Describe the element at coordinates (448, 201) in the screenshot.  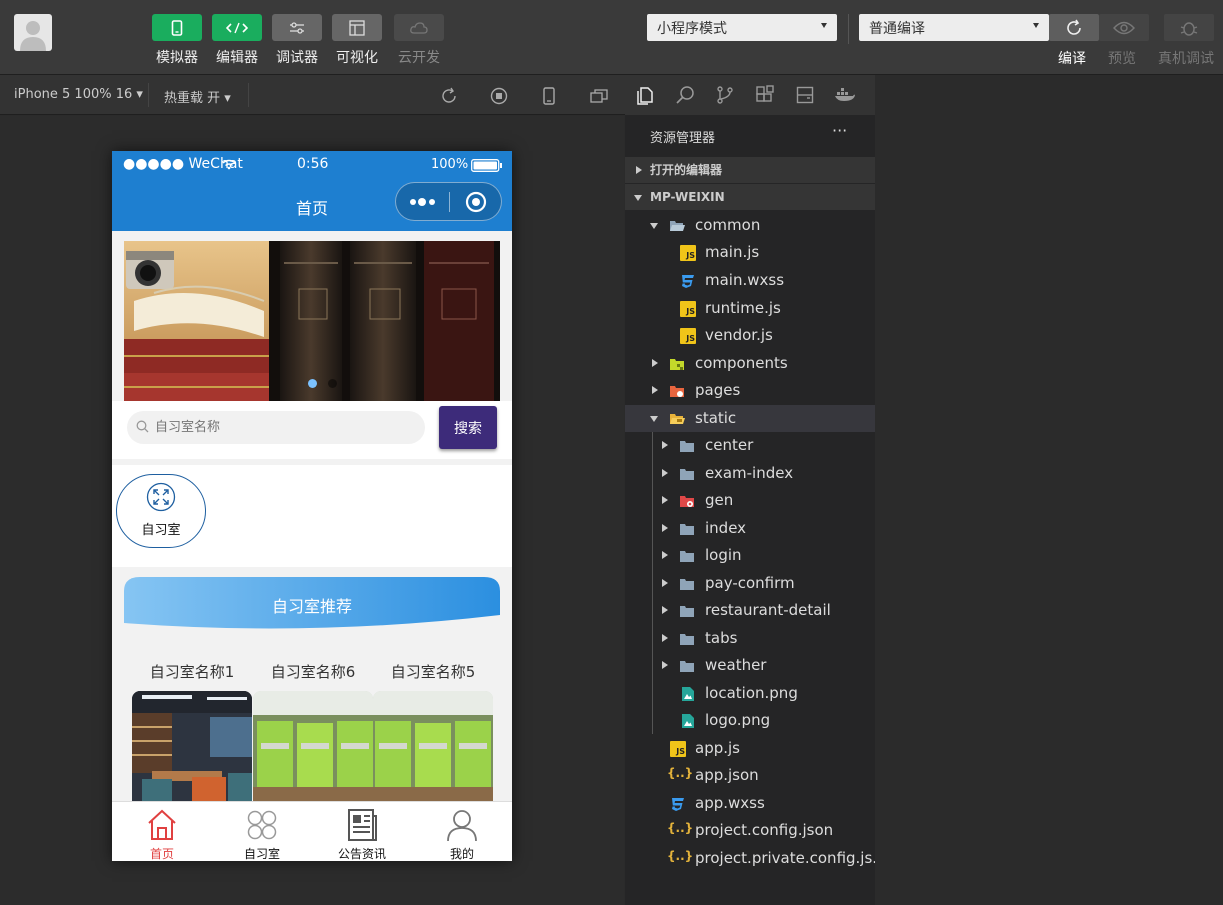
I see `menu-capsule` at that location.